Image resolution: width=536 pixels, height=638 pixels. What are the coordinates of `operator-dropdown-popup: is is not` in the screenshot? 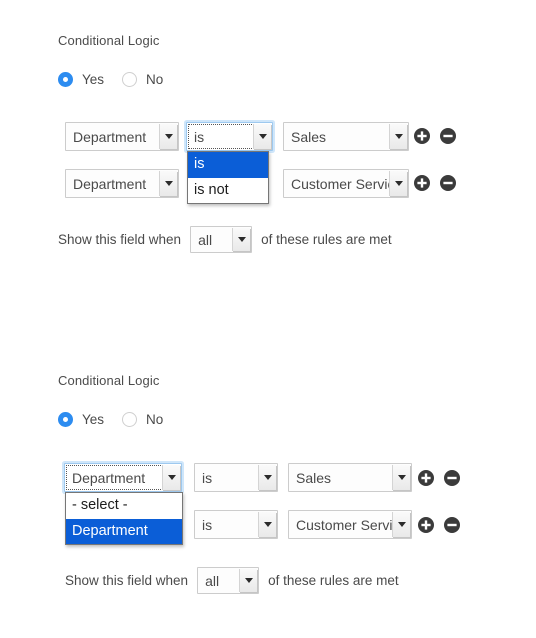 It's located at (228, 177).